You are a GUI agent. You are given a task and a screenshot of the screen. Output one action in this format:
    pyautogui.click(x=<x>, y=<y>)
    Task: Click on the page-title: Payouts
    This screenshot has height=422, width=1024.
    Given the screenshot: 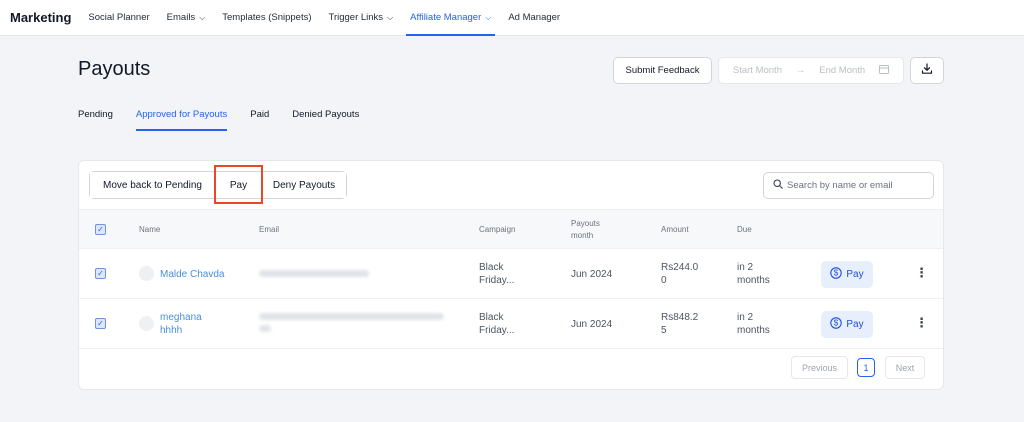 What is the action you would take?
    pyautogui.click(x=114, y=69)
    